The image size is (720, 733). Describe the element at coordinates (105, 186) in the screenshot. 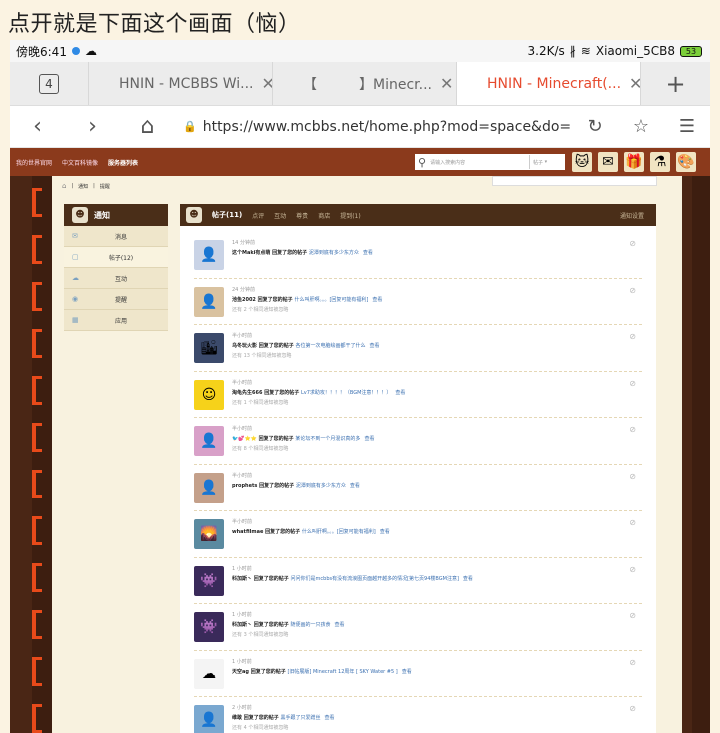

I see `breadcrumb-remind: 提醒` at that location.